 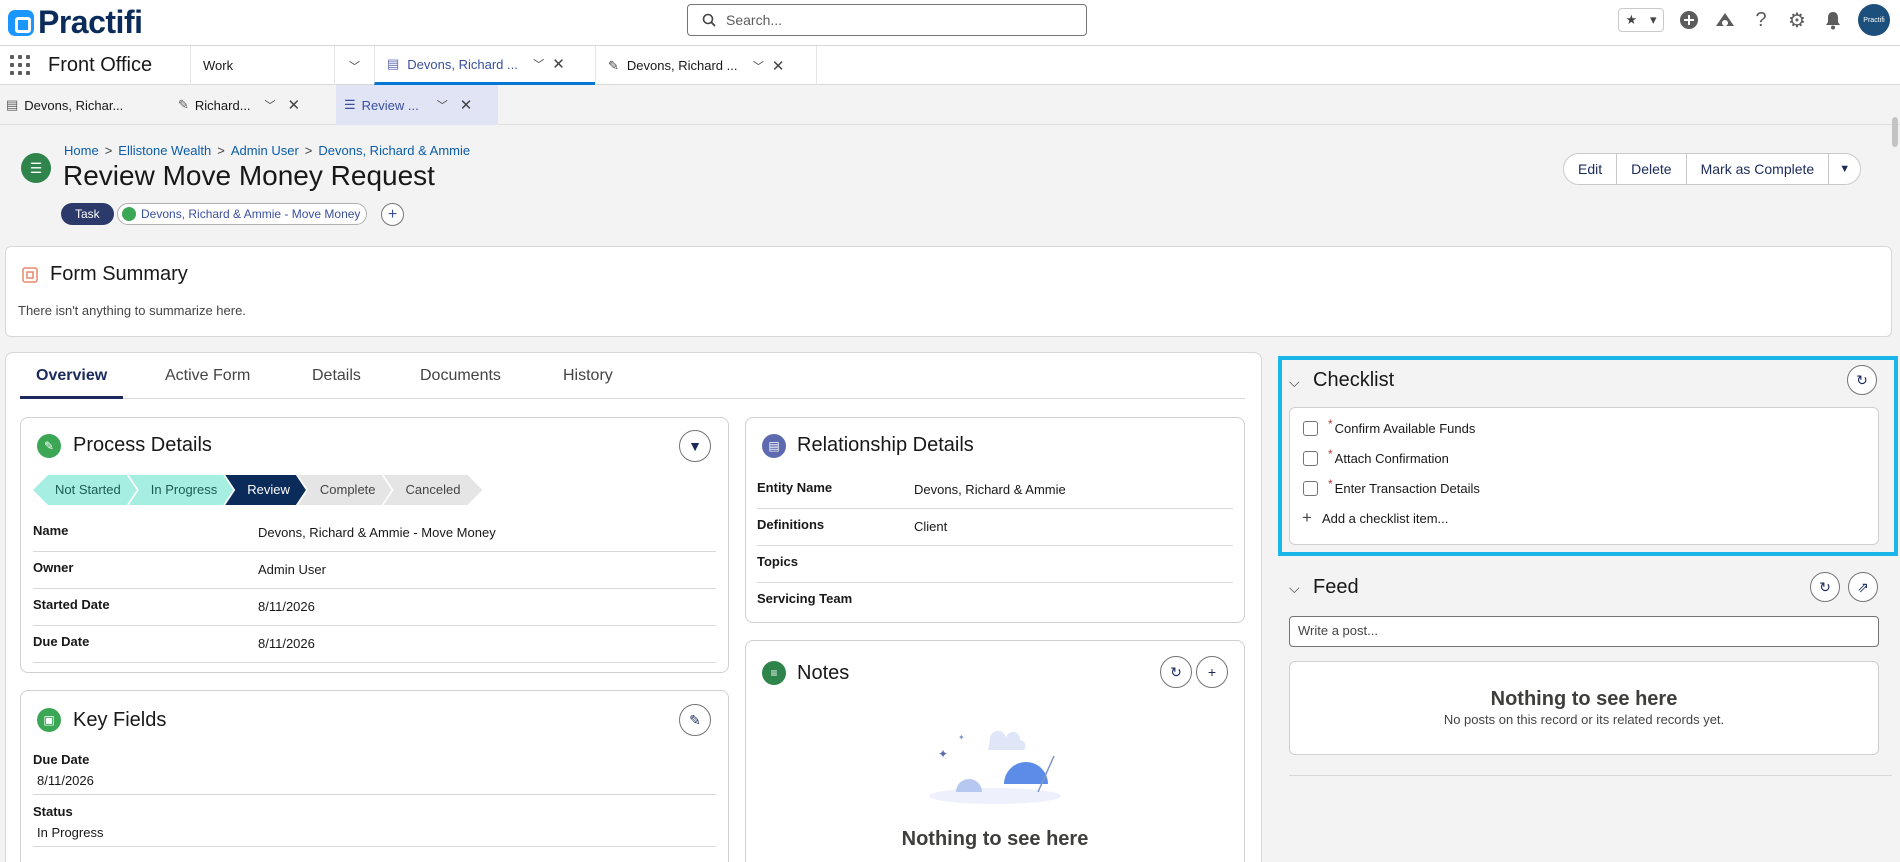 I want to click on field-row-started-date: Started Date 8/11/2026, so click(x=374, y=607).